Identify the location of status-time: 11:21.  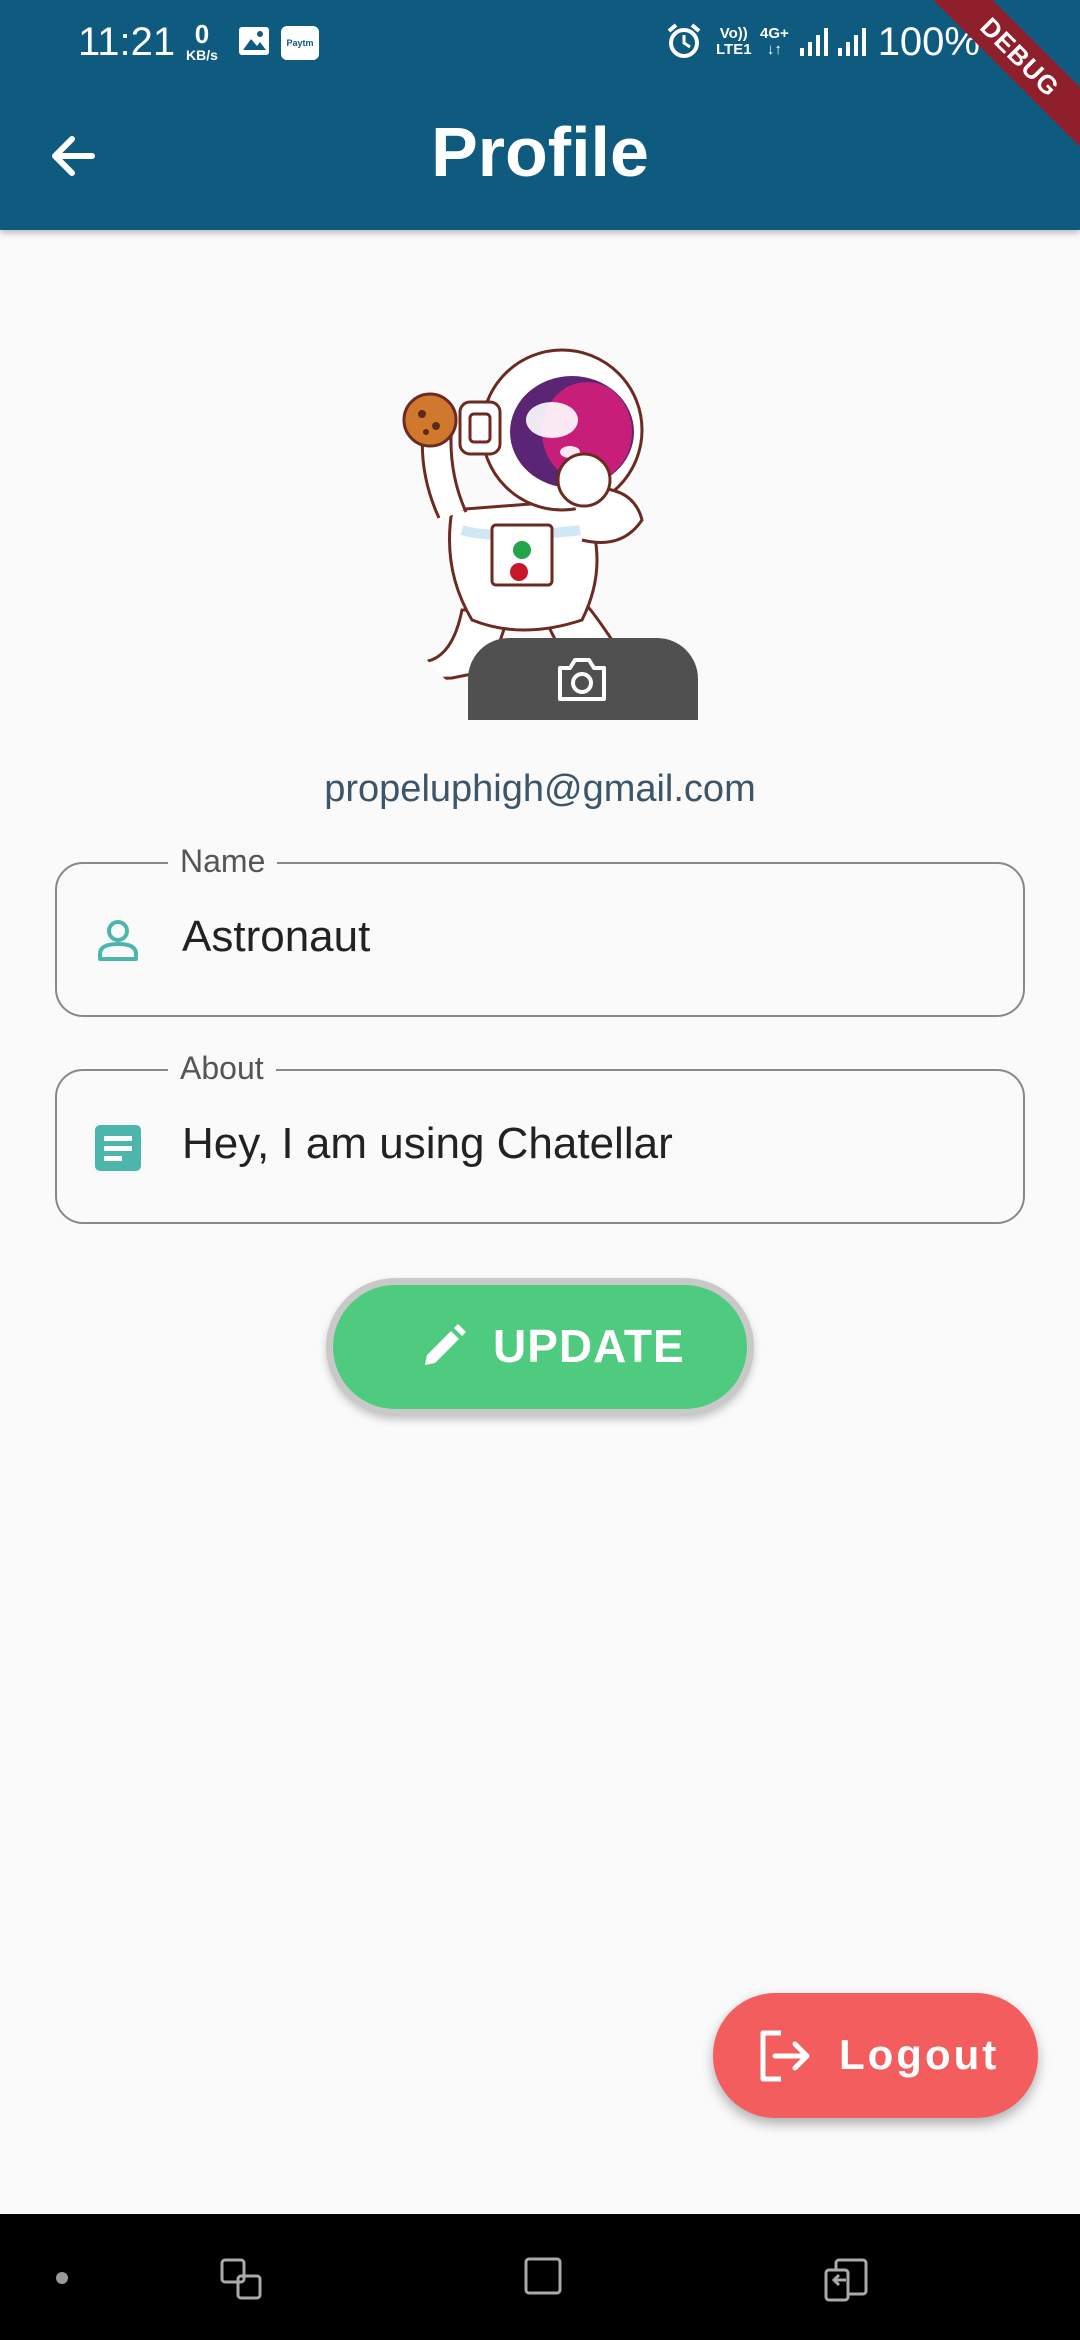
(127, 42).